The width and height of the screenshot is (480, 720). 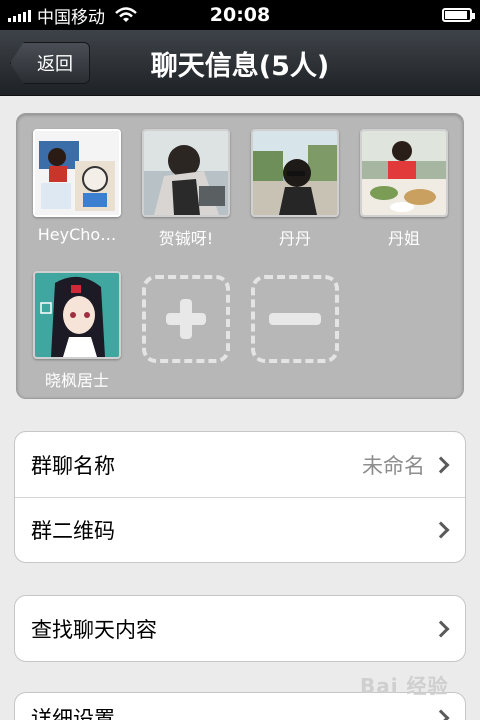 I want to click on avatar-danjie-image, so click(x=404, y=173).